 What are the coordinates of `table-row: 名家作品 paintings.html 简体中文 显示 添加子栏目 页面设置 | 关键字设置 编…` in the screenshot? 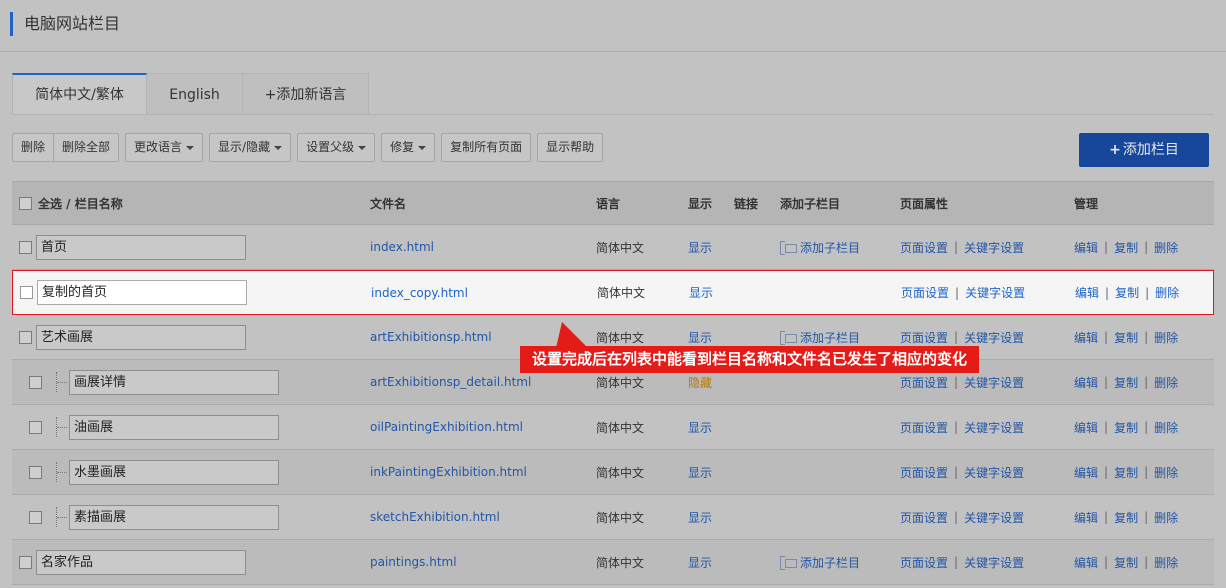 It's located at (613, 562).